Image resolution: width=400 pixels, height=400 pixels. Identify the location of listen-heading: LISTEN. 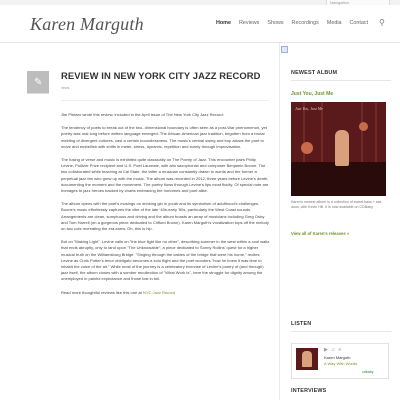
(301, 324).